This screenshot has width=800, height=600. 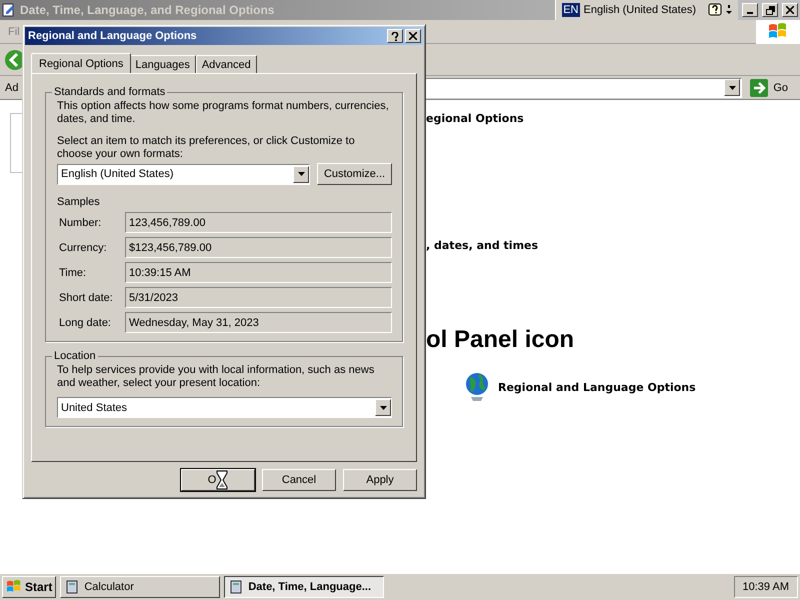 I want to click on sample-label: Short date:, so click(x=86, y=298).